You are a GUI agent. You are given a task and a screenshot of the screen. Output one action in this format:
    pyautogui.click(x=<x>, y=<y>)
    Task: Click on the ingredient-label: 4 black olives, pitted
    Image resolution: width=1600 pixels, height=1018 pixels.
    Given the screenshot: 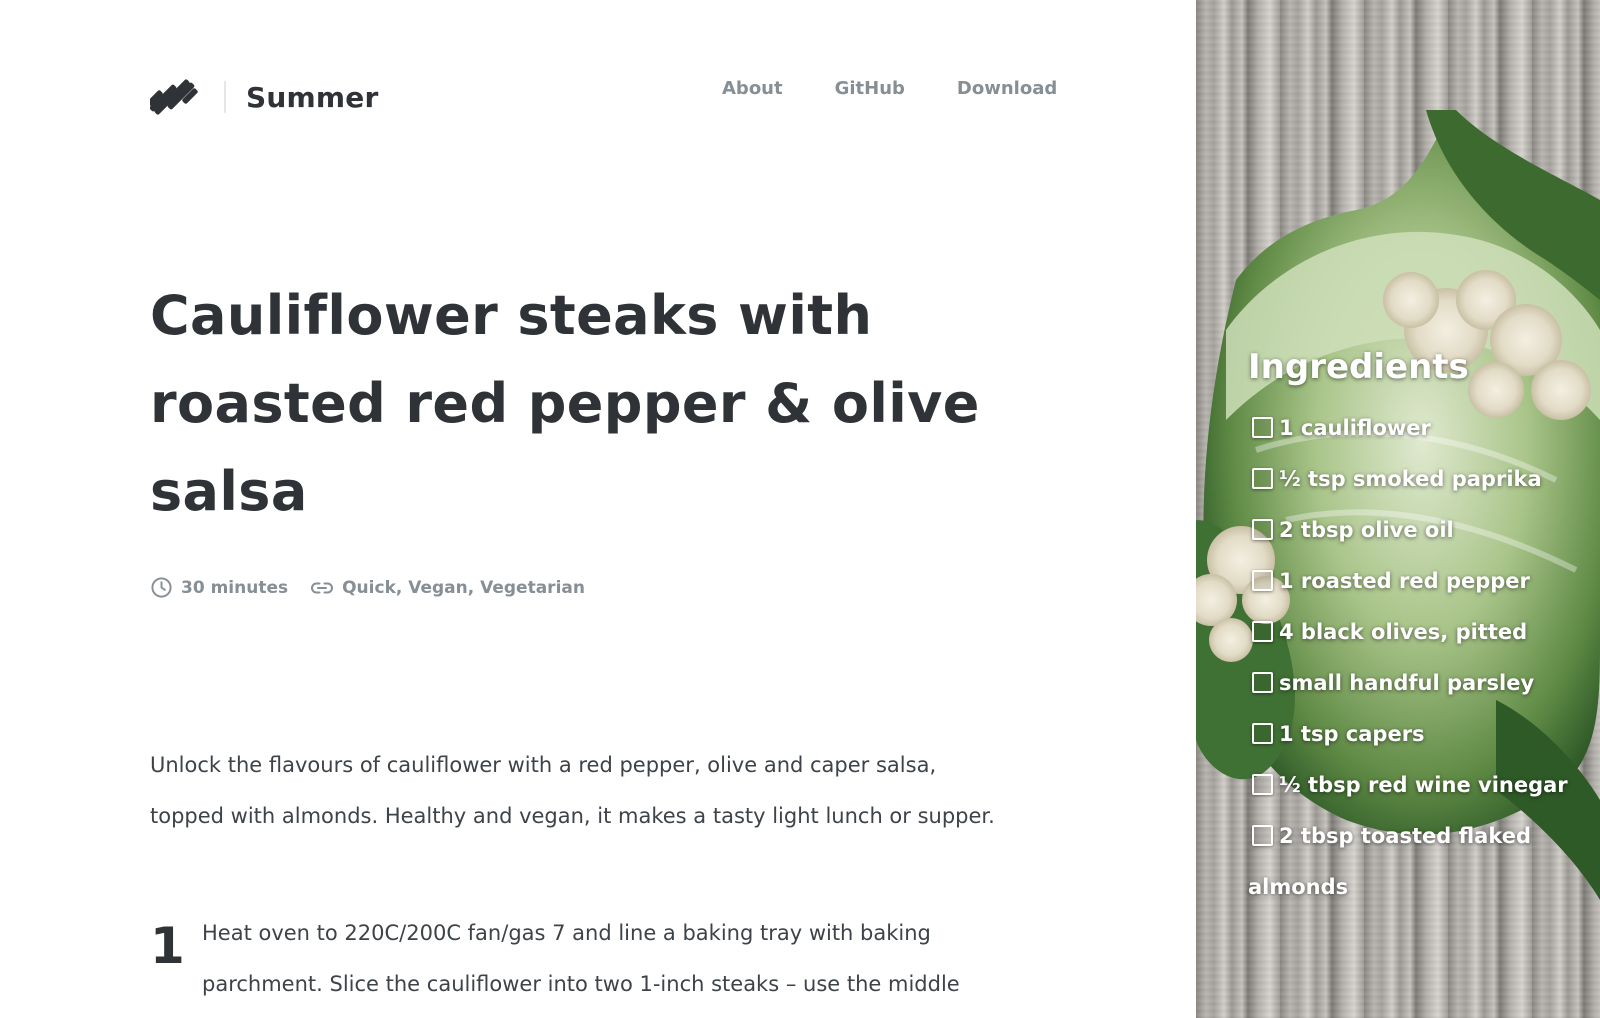 What is the action you would take?
    pyautogui.click(x=1387, y=632)
    